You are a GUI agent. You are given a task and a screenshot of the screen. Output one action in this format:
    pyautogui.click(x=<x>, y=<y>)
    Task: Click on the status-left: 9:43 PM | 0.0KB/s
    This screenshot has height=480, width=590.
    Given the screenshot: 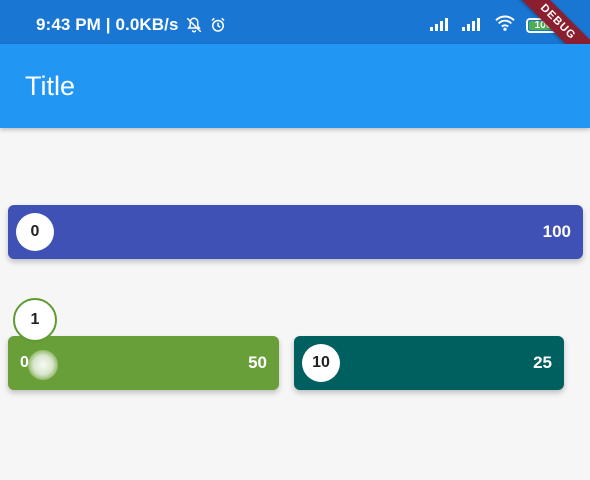 What is the action you would take?
    pyautogui.click(x=131, y=25)
    